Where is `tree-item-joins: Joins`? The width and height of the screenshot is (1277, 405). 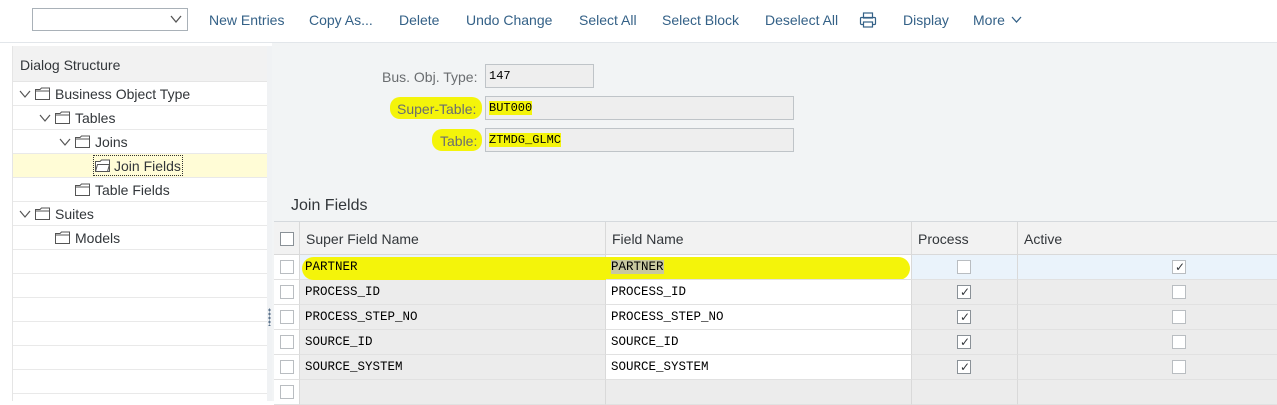 tree-item-joins: Joins is located at coordinates (140, 142).